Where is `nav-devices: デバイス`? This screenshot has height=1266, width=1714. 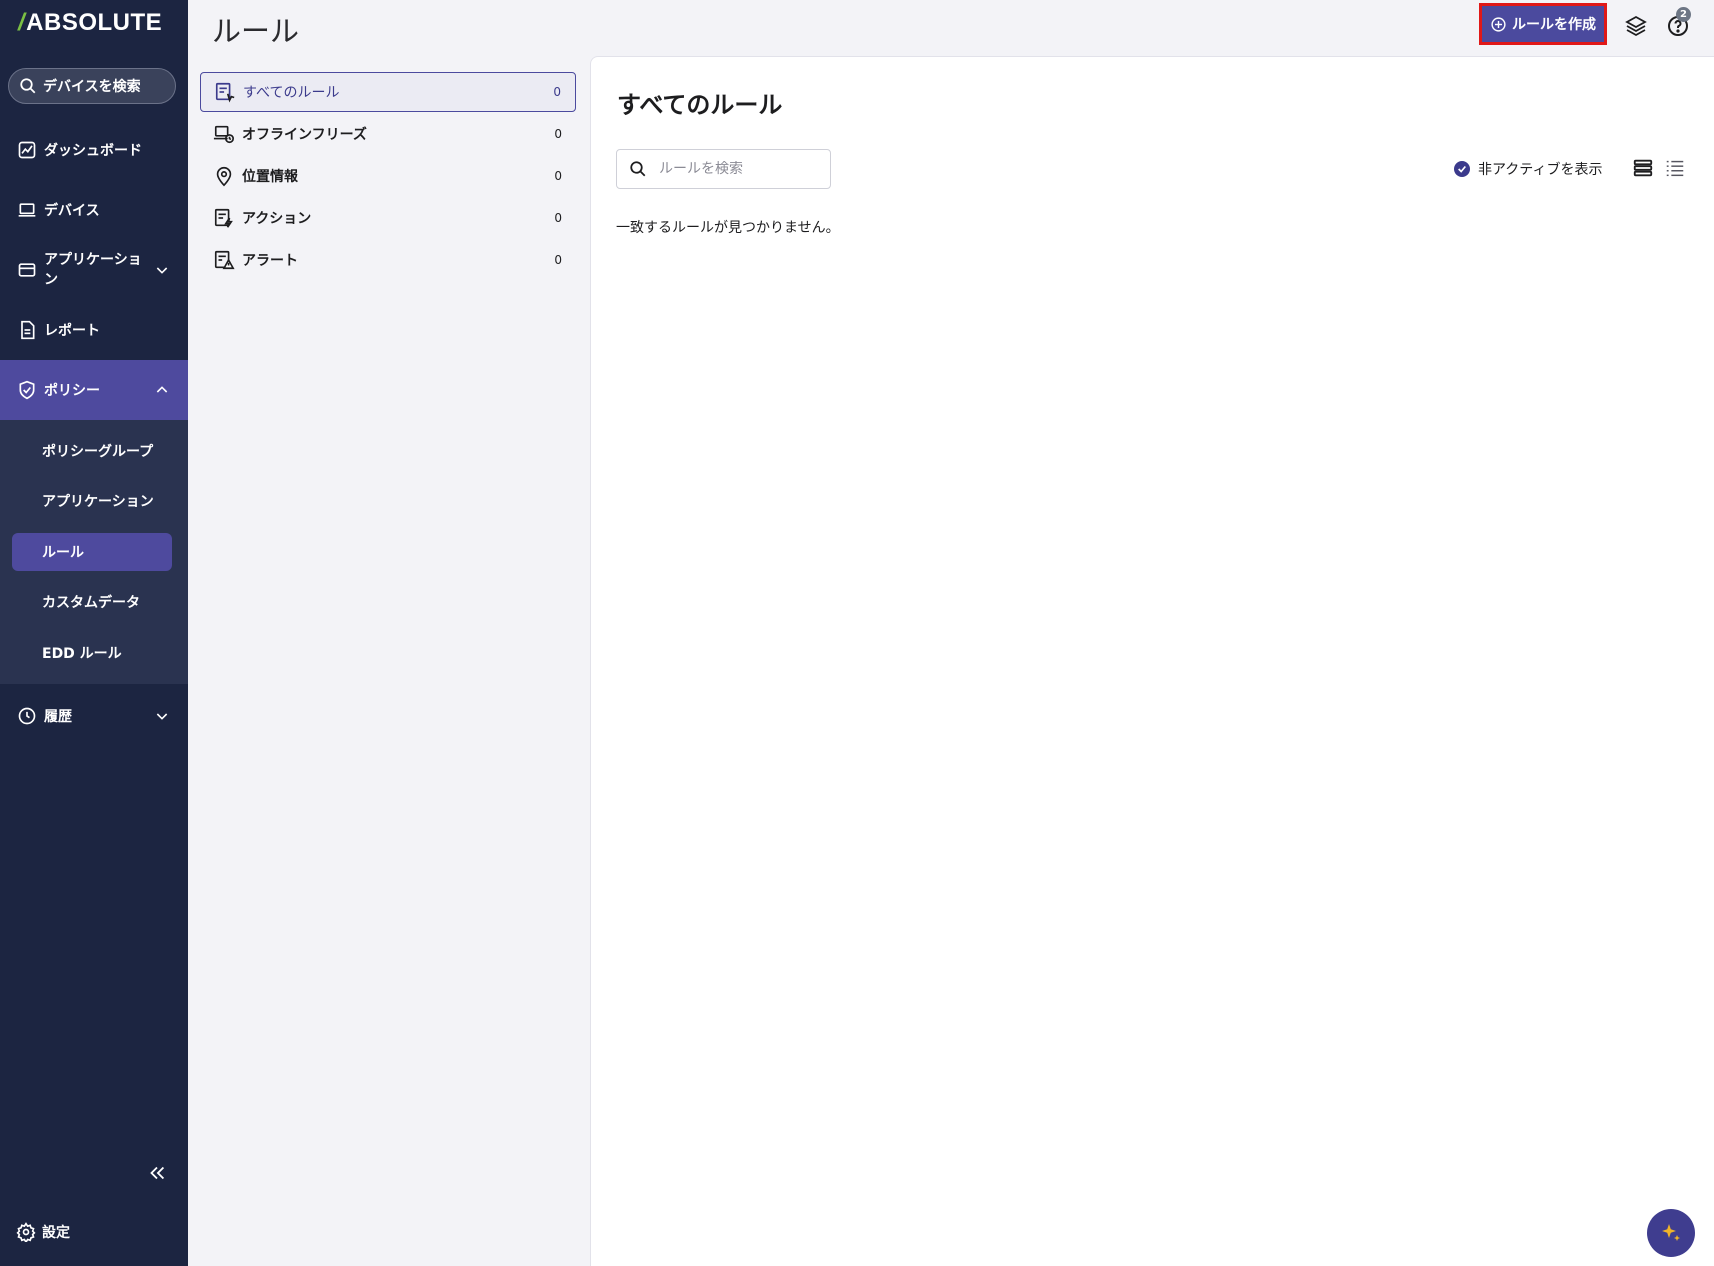 nav-devices: デバイス is located at coordinates (94, 210).